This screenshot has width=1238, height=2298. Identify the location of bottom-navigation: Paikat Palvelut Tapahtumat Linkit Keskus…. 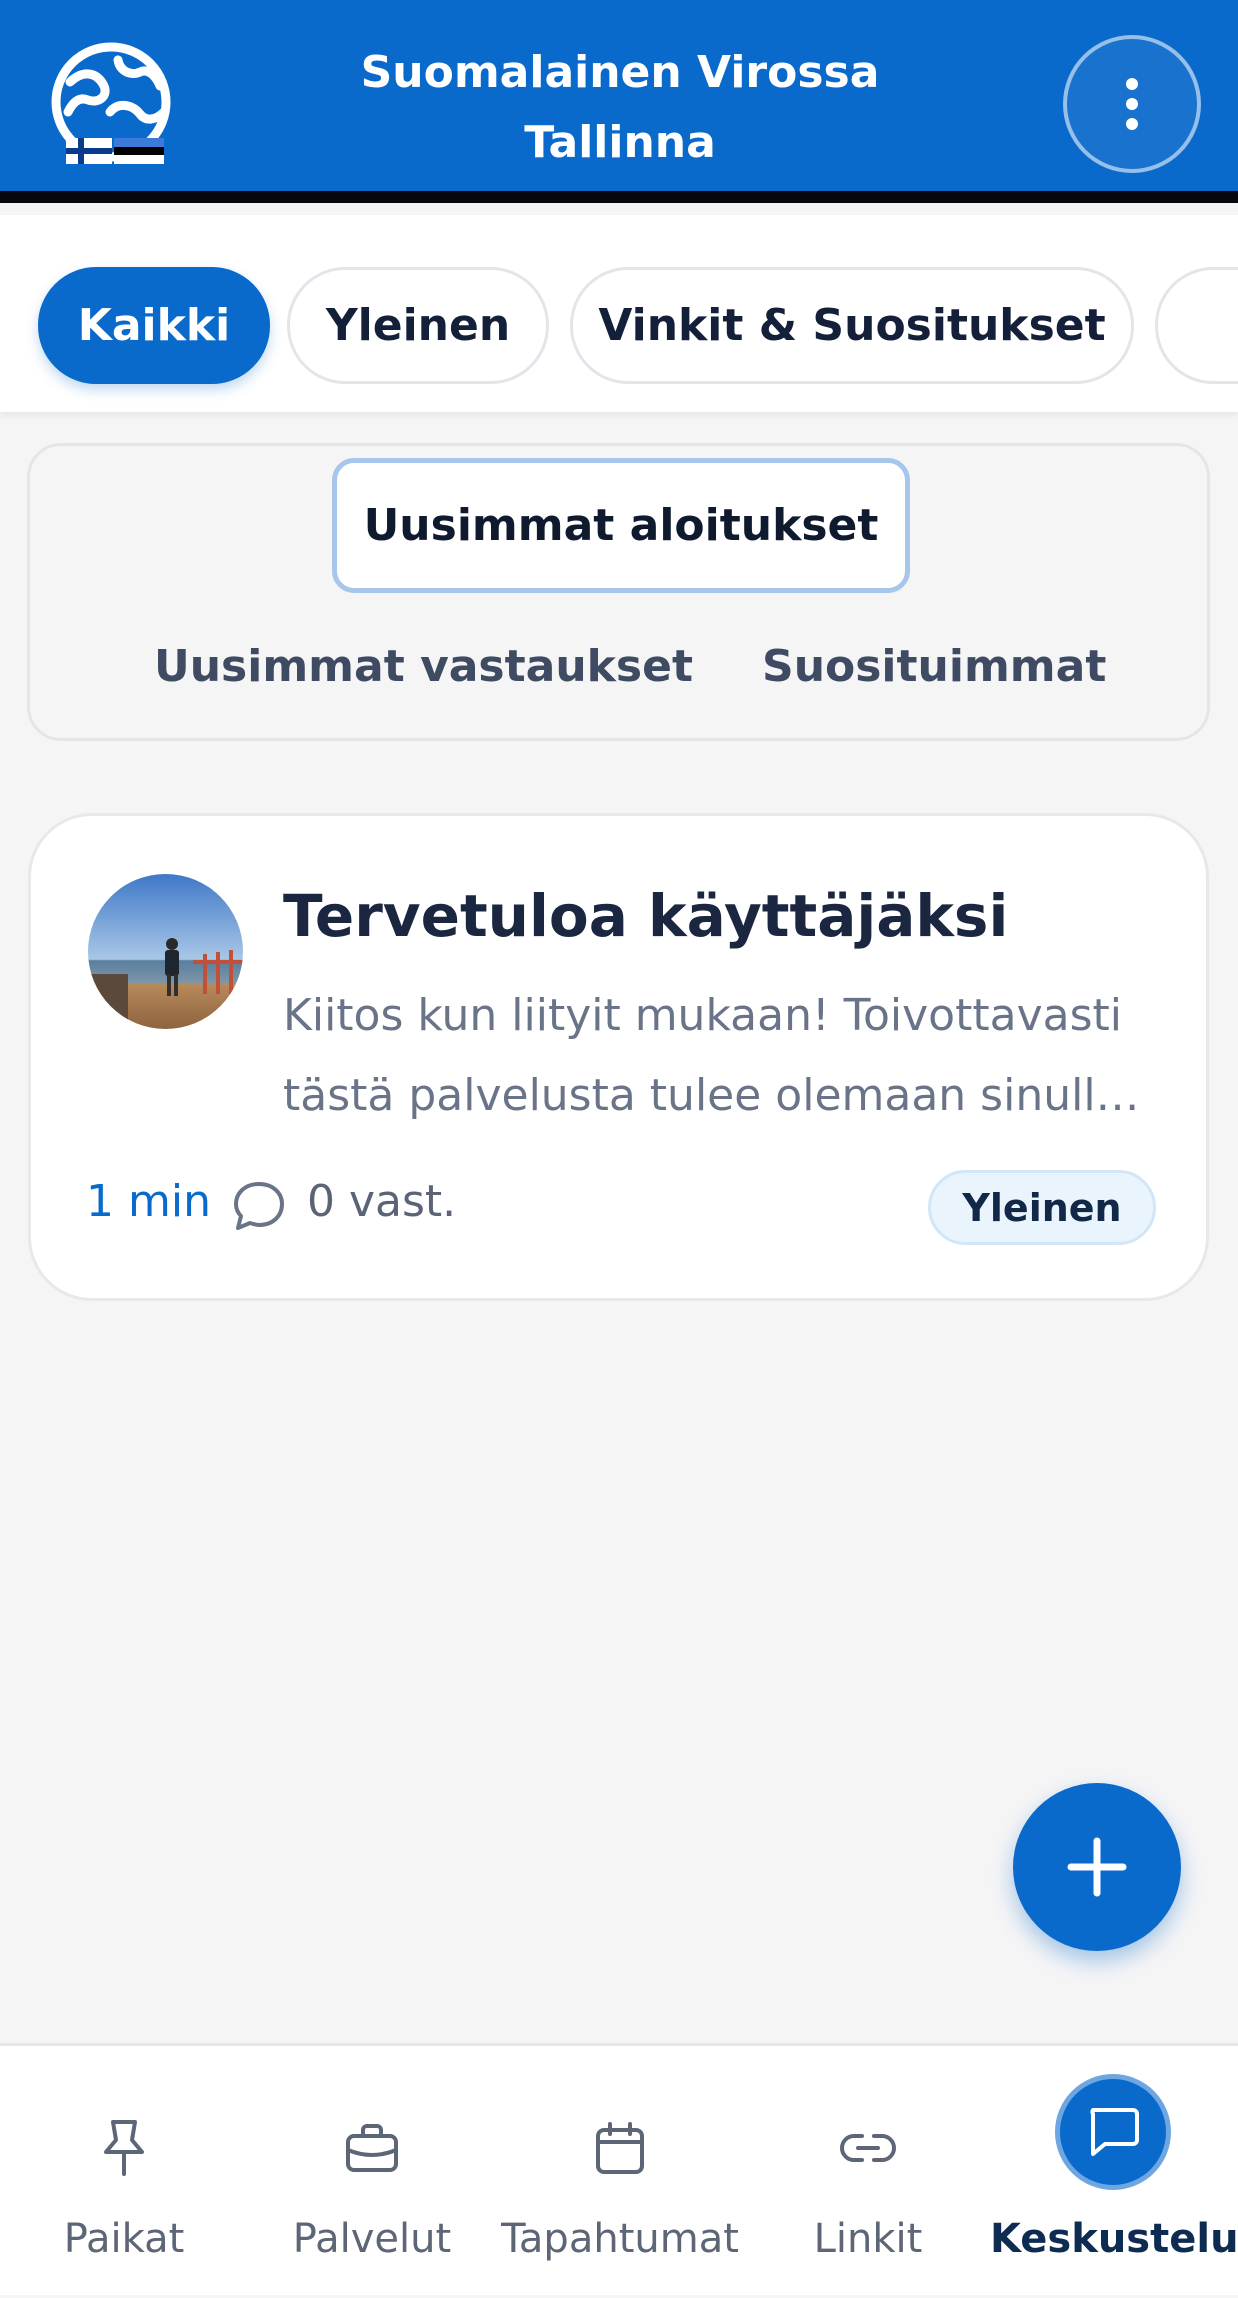
(619, 2169).